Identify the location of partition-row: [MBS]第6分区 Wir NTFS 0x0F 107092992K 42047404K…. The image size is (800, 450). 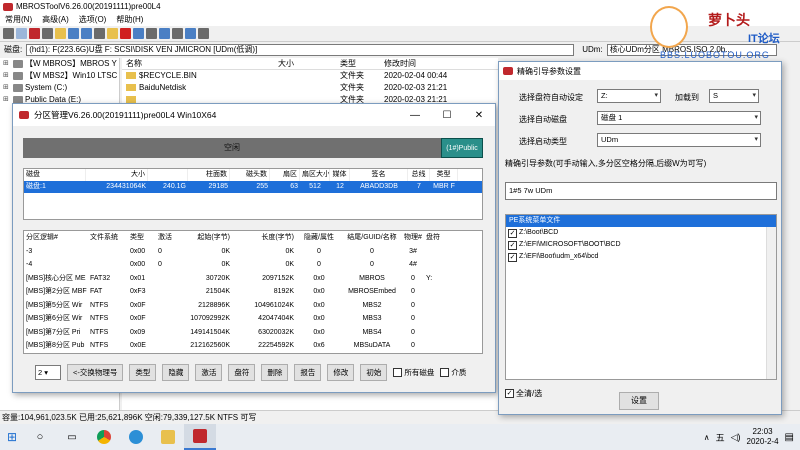
(253, 319).